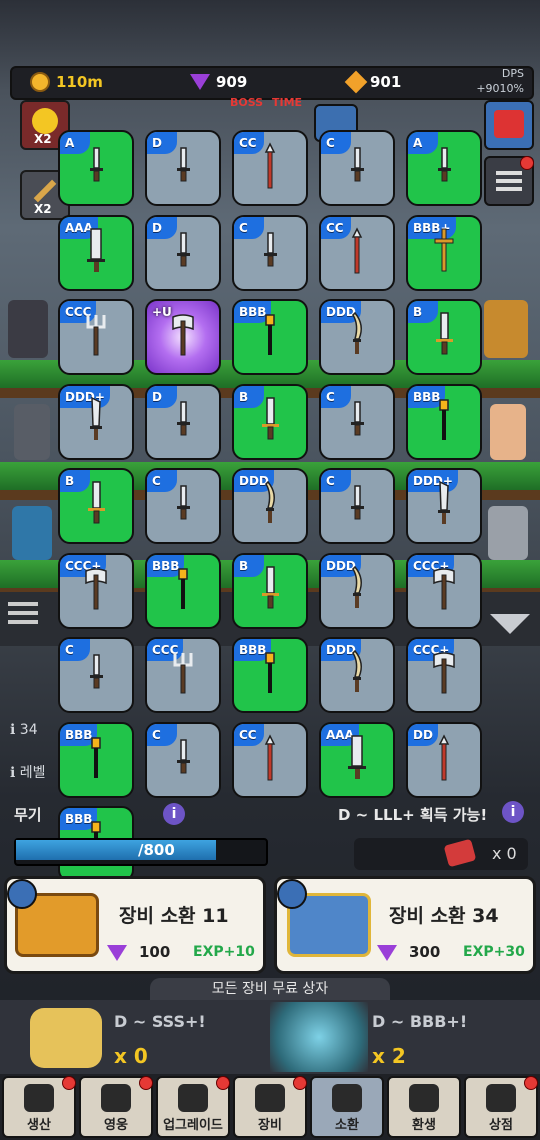  I want to click on free-box-right-count: x 2, so click(389, 1056).